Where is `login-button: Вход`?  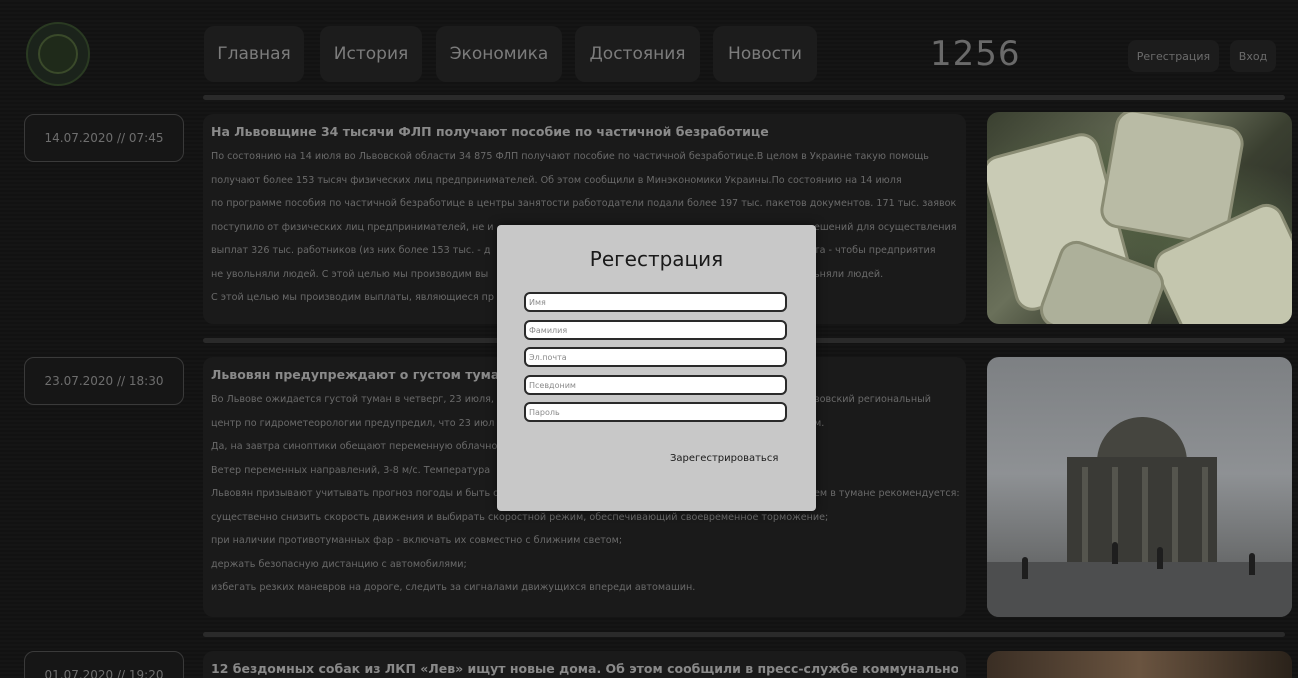 login-button: Вход is located at coordinates (1253, 56).